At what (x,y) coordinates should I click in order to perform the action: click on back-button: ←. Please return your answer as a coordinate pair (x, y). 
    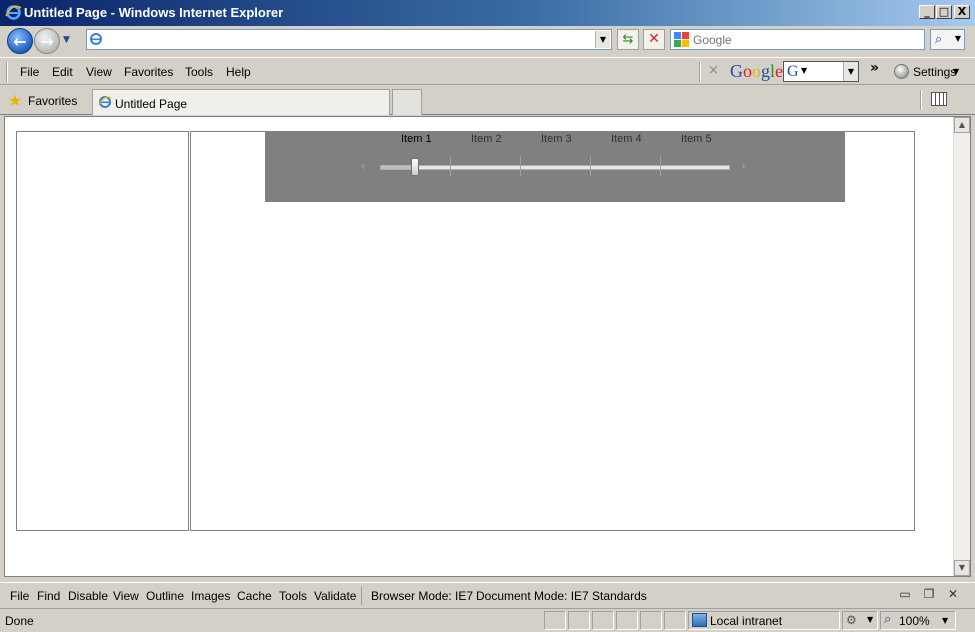
    Looking at the image, I should click on (20, 41).